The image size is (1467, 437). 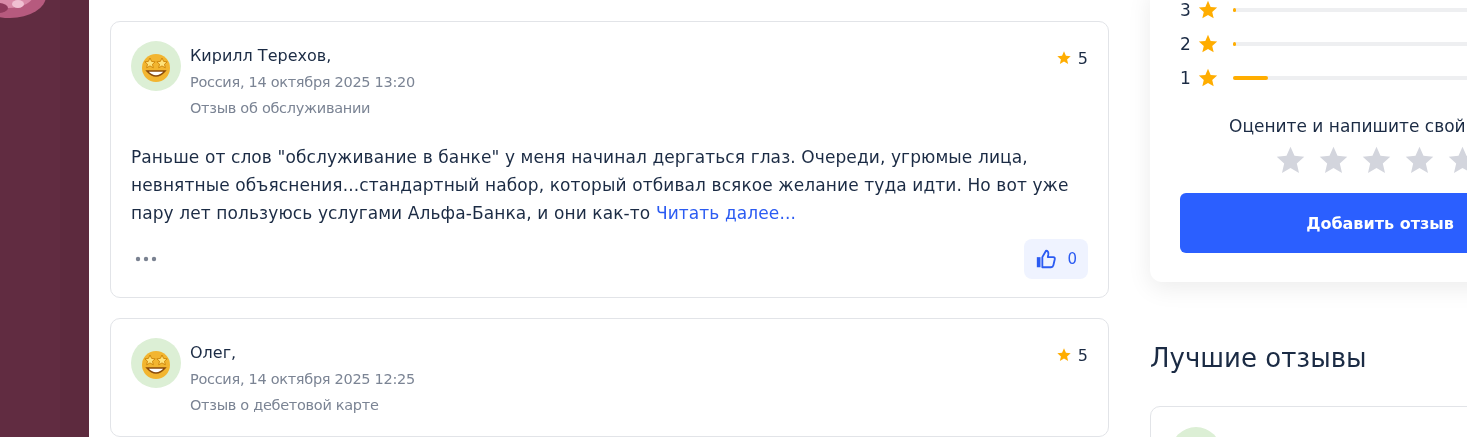 I want to click on star-count-label: 2, so click(x=1186, y=44).